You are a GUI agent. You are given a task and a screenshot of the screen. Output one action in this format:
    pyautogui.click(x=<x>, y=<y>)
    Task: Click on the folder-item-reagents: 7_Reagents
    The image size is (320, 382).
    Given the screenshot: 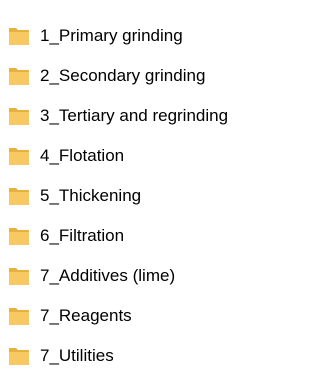 What is the action you would take?
    pyautogui.click(x=158, y=316)
    